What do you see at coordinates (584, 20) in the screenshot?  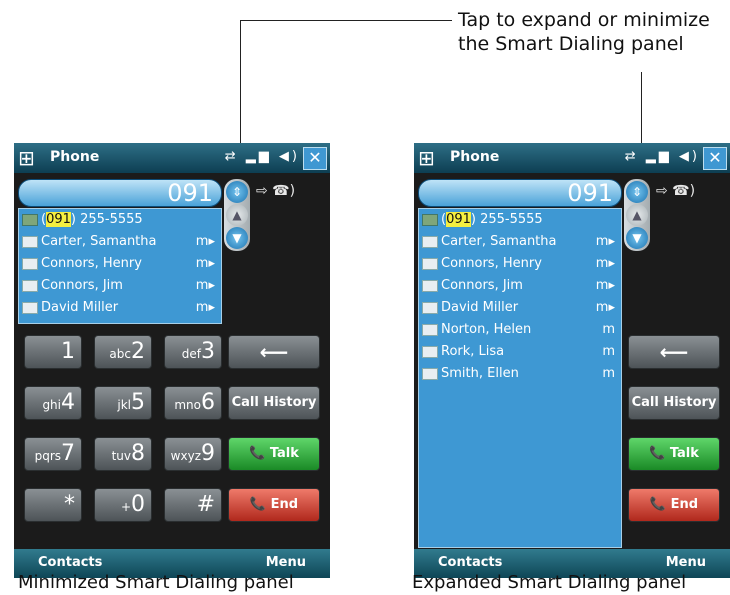 I see `callout-line-1: Tap to expand or minimize` at bounding box center [584, 20].